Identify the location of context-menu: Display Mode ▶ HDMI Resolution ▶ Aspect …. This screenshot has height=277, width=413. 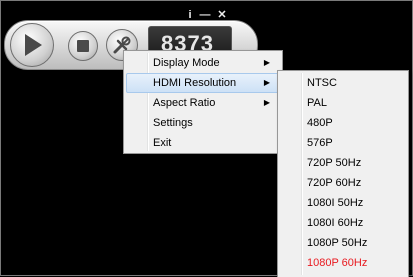
(203, 102).